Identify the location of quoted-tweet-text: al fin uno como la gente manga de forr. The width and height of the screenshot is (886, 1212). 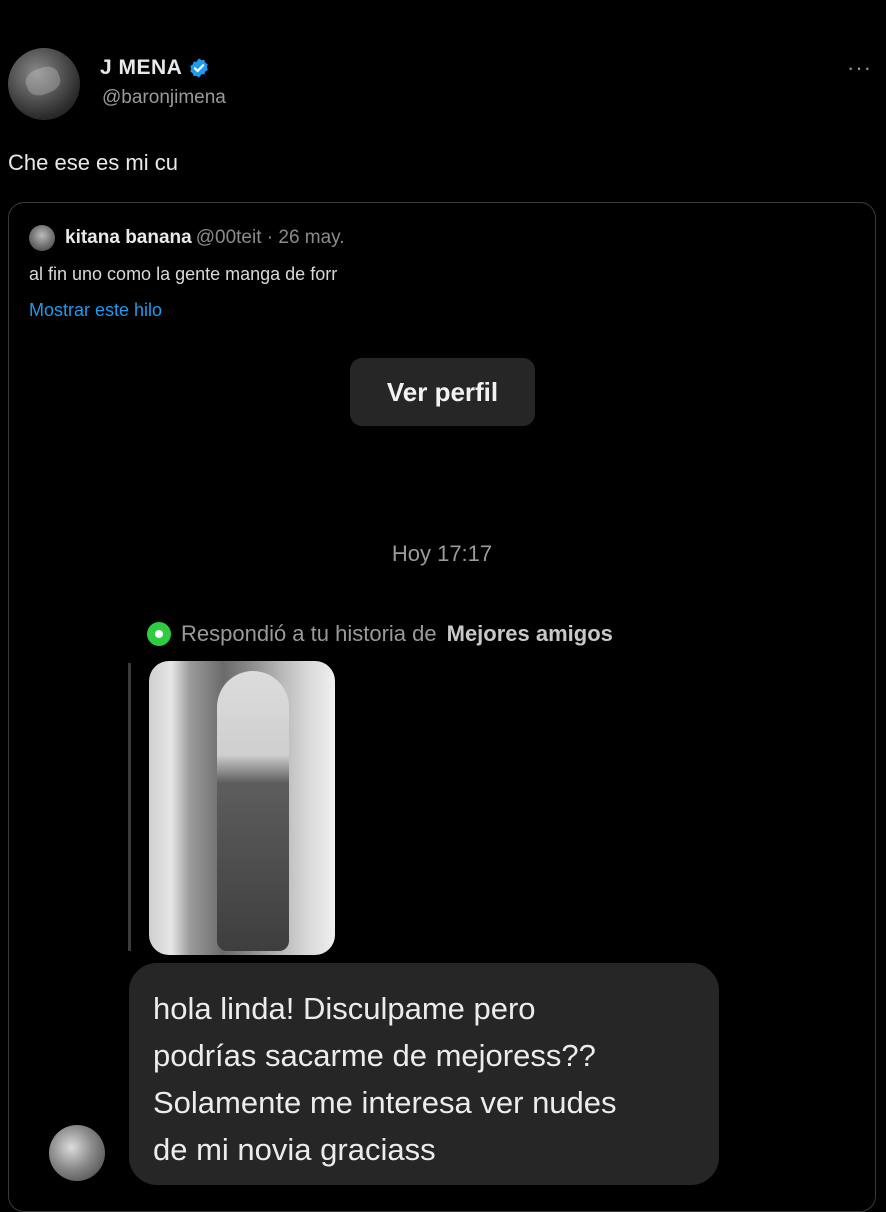
(183, 274).